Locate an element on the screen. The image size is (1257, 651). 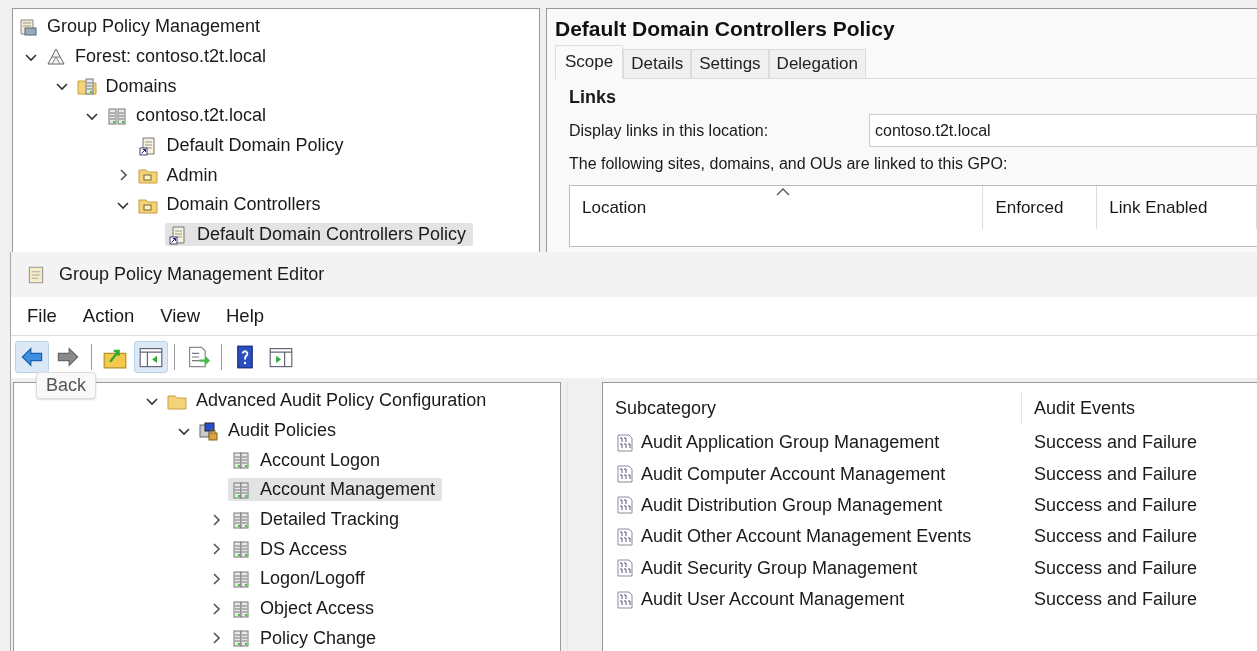
section-heading: Links is located at coordinates (593, 97).